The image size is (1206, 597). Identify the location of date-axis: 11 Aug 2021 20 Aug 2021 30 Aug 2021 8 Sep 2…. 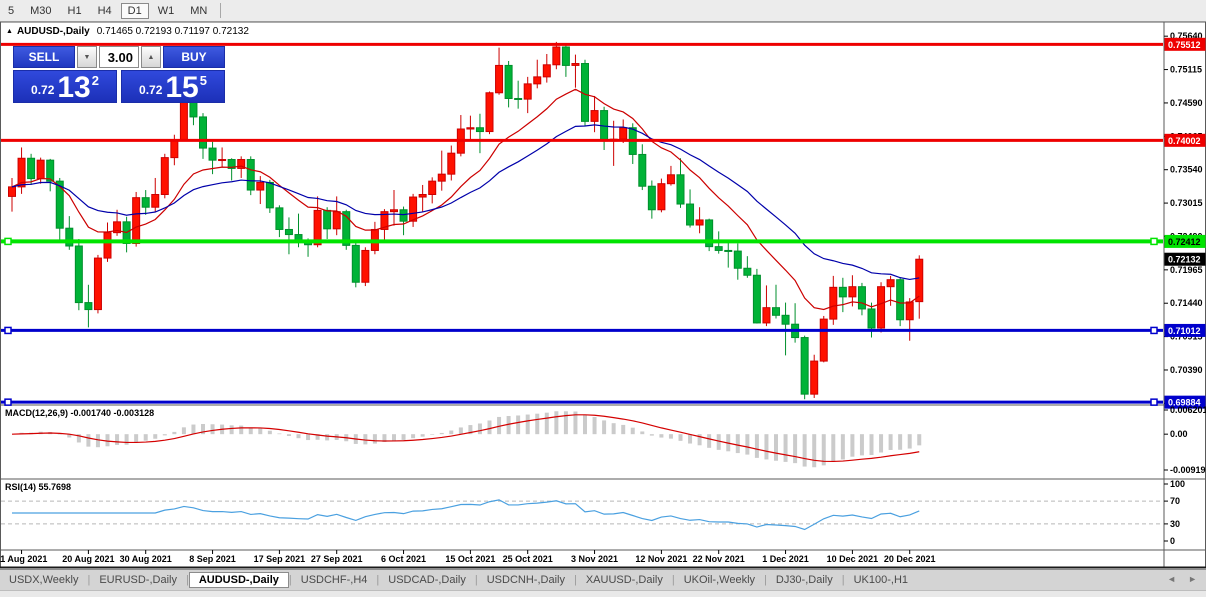
(467, 557).